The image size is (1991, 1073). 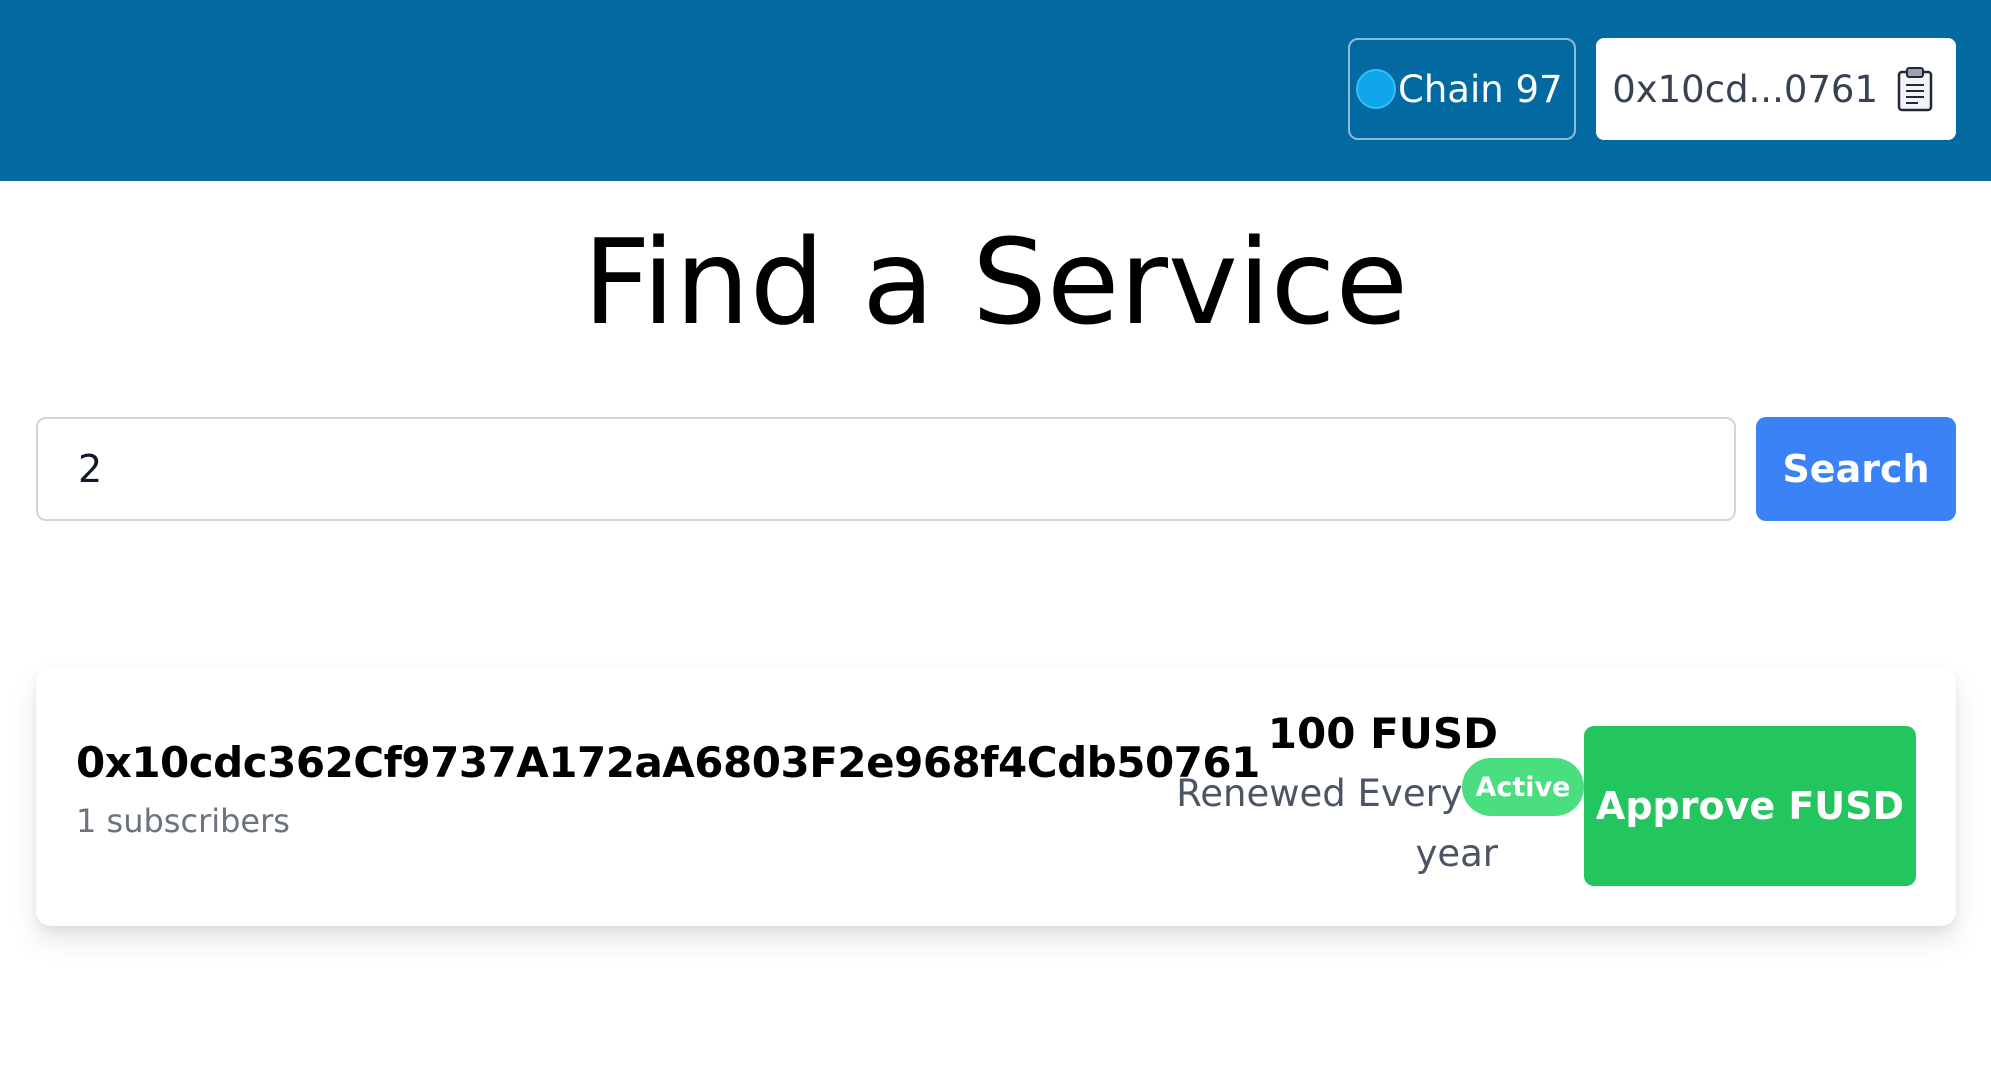 What do you see at coordinates (1915, 89) in the screenshot?
I see `clipboard-icon` at bounding box center [1915, 89].